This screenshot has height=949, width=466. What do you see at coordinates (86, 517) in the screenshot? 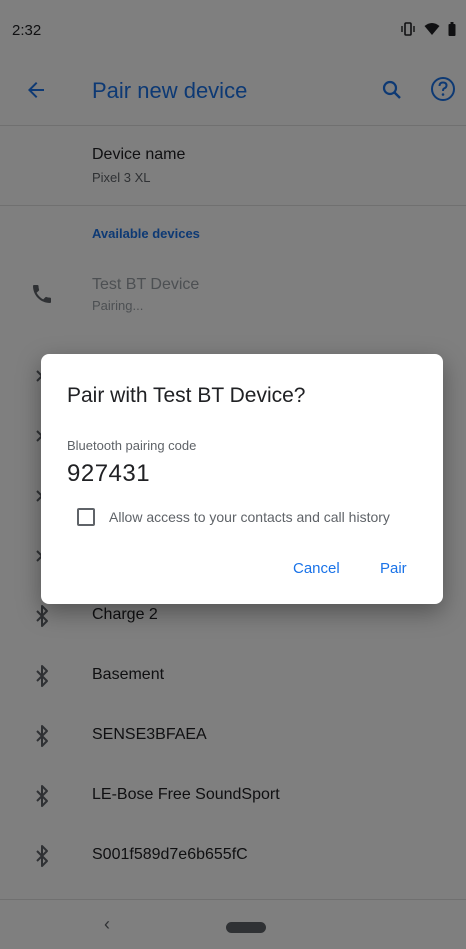
I see `contacts-access-checkbox` at bounding box center [86, 517].